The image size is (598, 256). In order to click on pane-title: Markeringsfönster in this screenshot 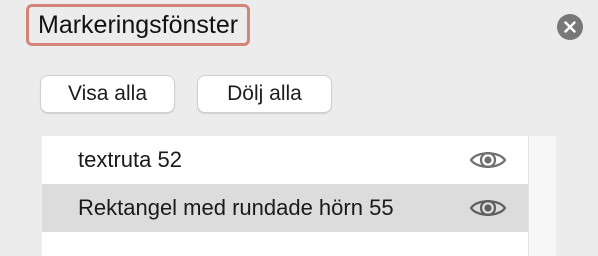, I will do `click(138, 24)`.